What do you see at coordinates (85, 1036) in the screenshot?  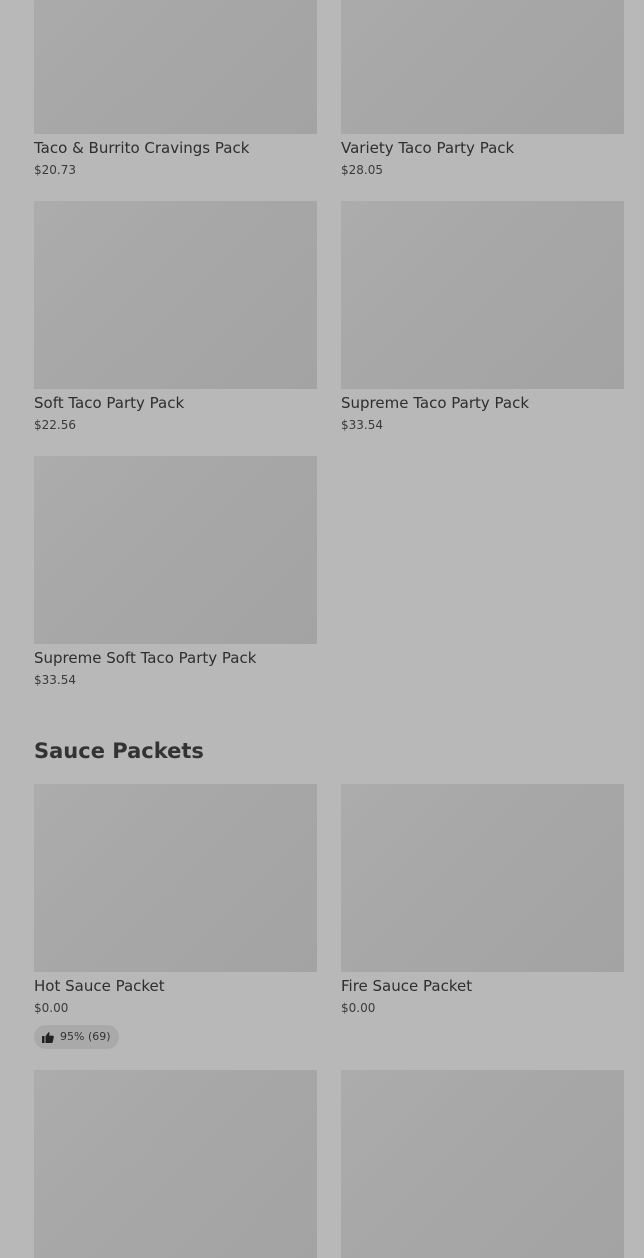 I see `rating-text: 95% (69)` at bounding box center [85, 1036].